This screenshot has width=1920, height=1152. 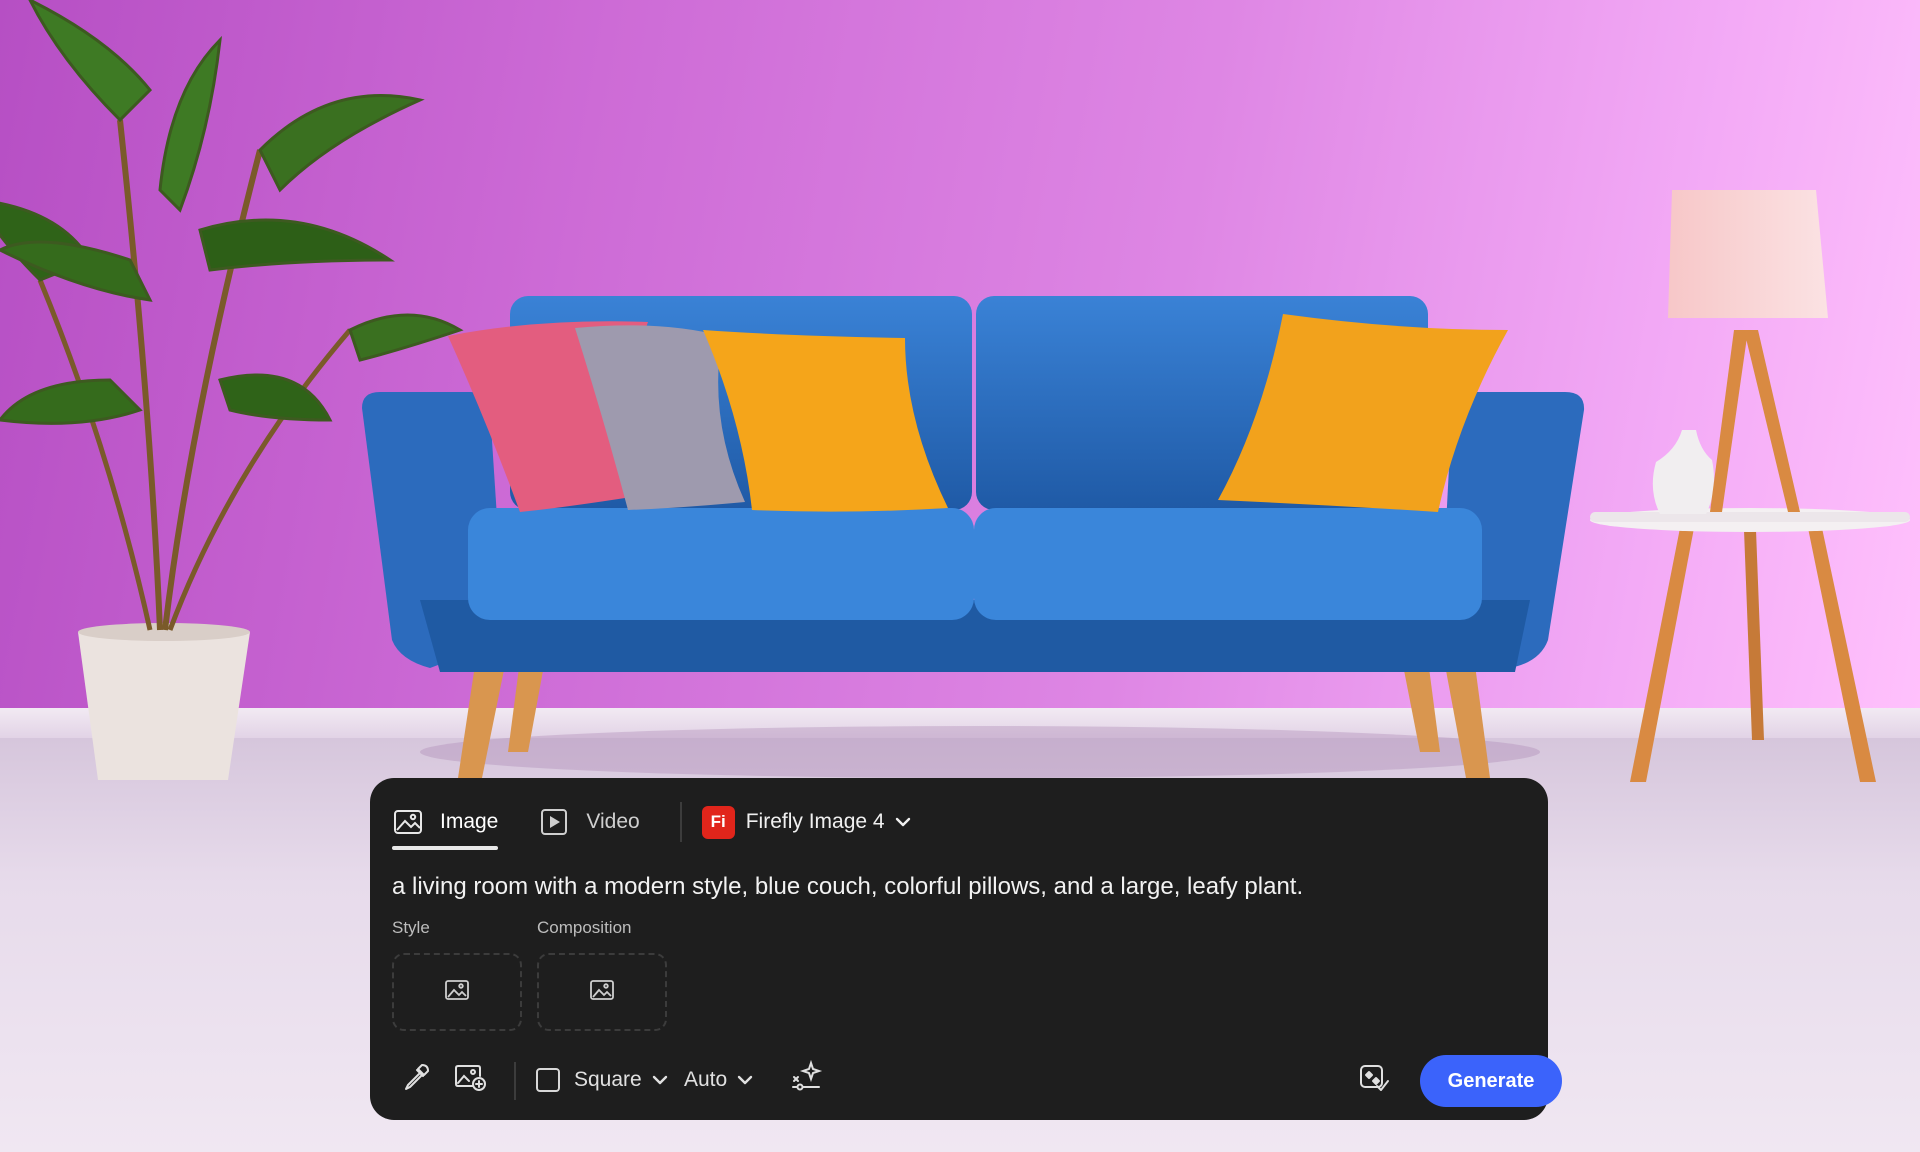 I want to click on sparkle-settings-icon, so click(x=806, y=1079).